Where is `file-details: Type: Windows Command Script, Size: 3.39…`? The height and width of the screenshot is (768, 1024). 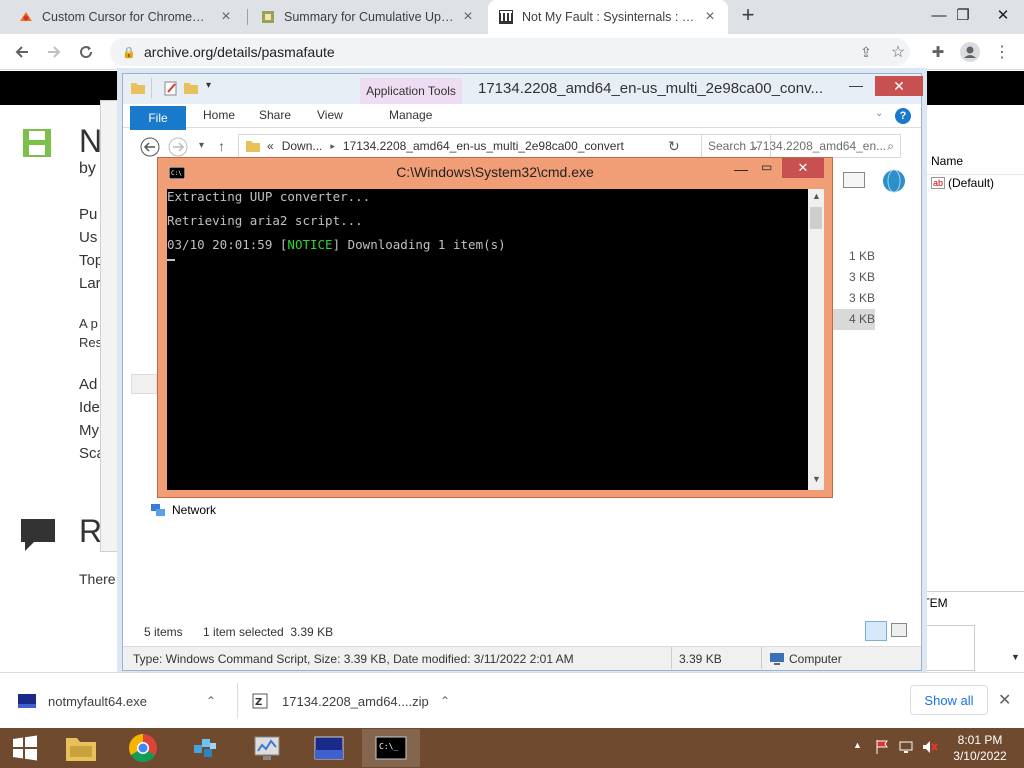 file-details: Type: Windows Command Script, Size: 3.39… is located at coordinates (353, 659).